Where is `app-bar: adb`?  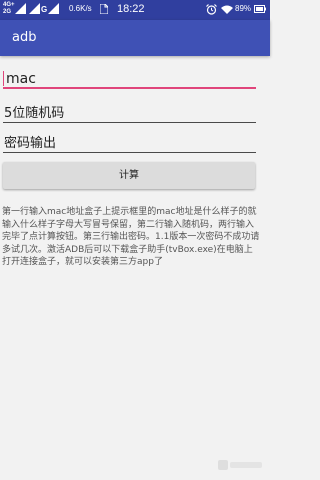 app-bar: adb is located at coordinates (135, 38).